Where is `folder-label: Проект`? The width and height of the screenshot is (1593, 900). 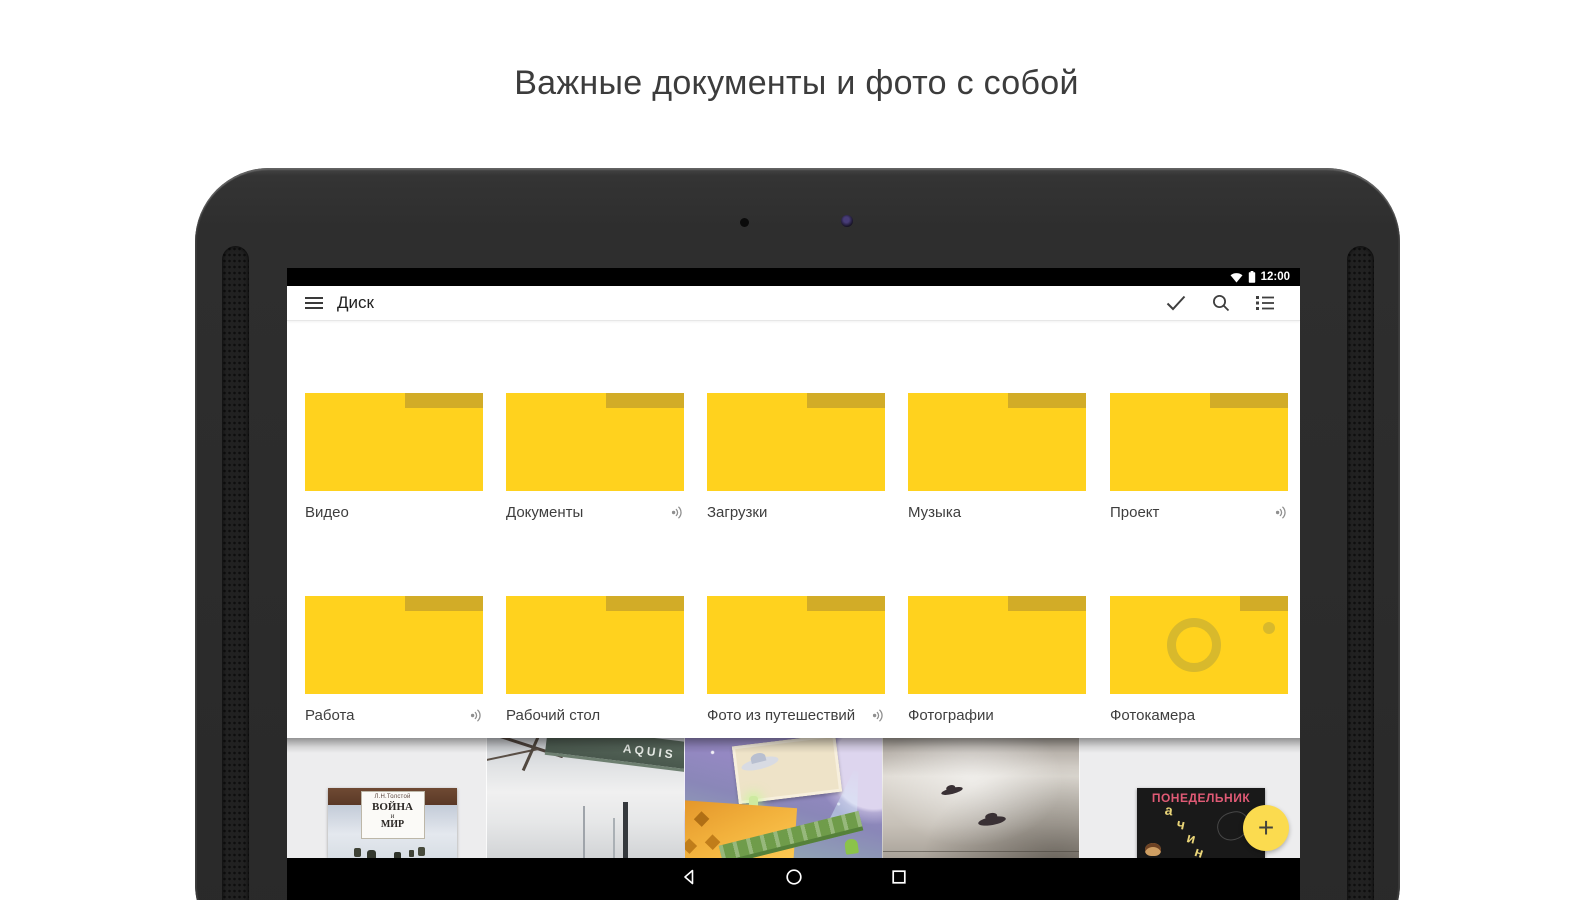 folder-label: Проект is located at coordinates (1135, 512).